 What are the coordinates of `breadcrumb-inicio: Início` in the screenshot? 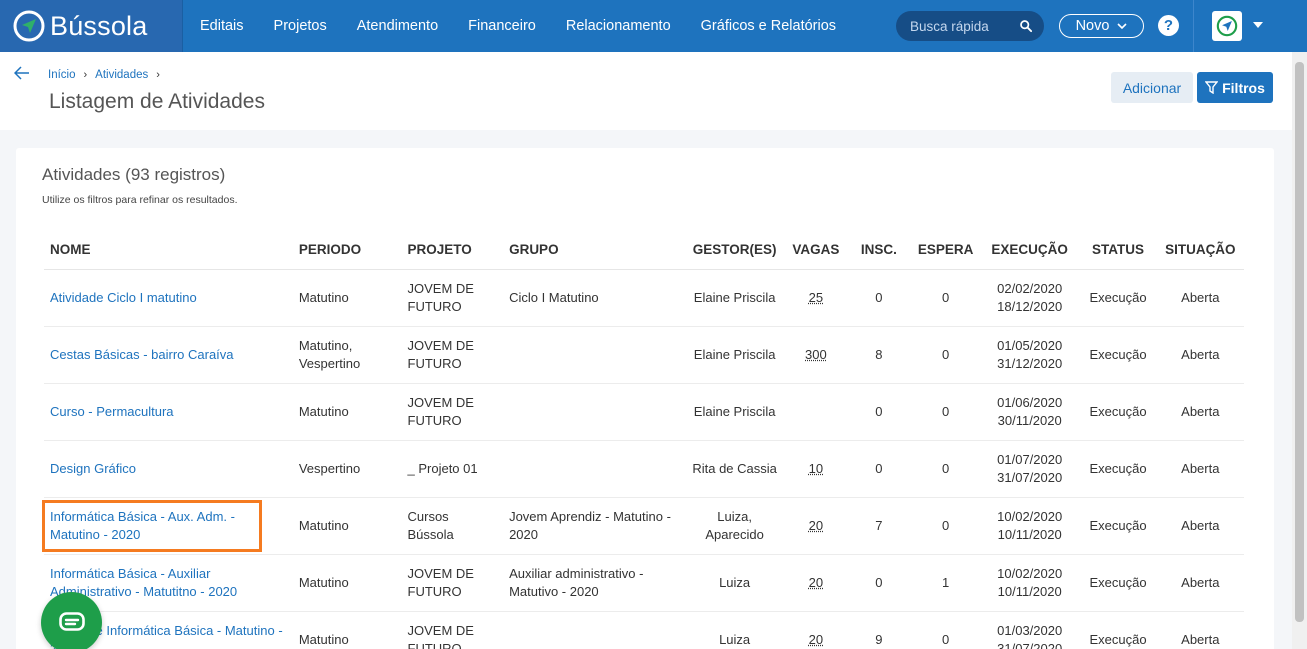 It's located at (62, 75).